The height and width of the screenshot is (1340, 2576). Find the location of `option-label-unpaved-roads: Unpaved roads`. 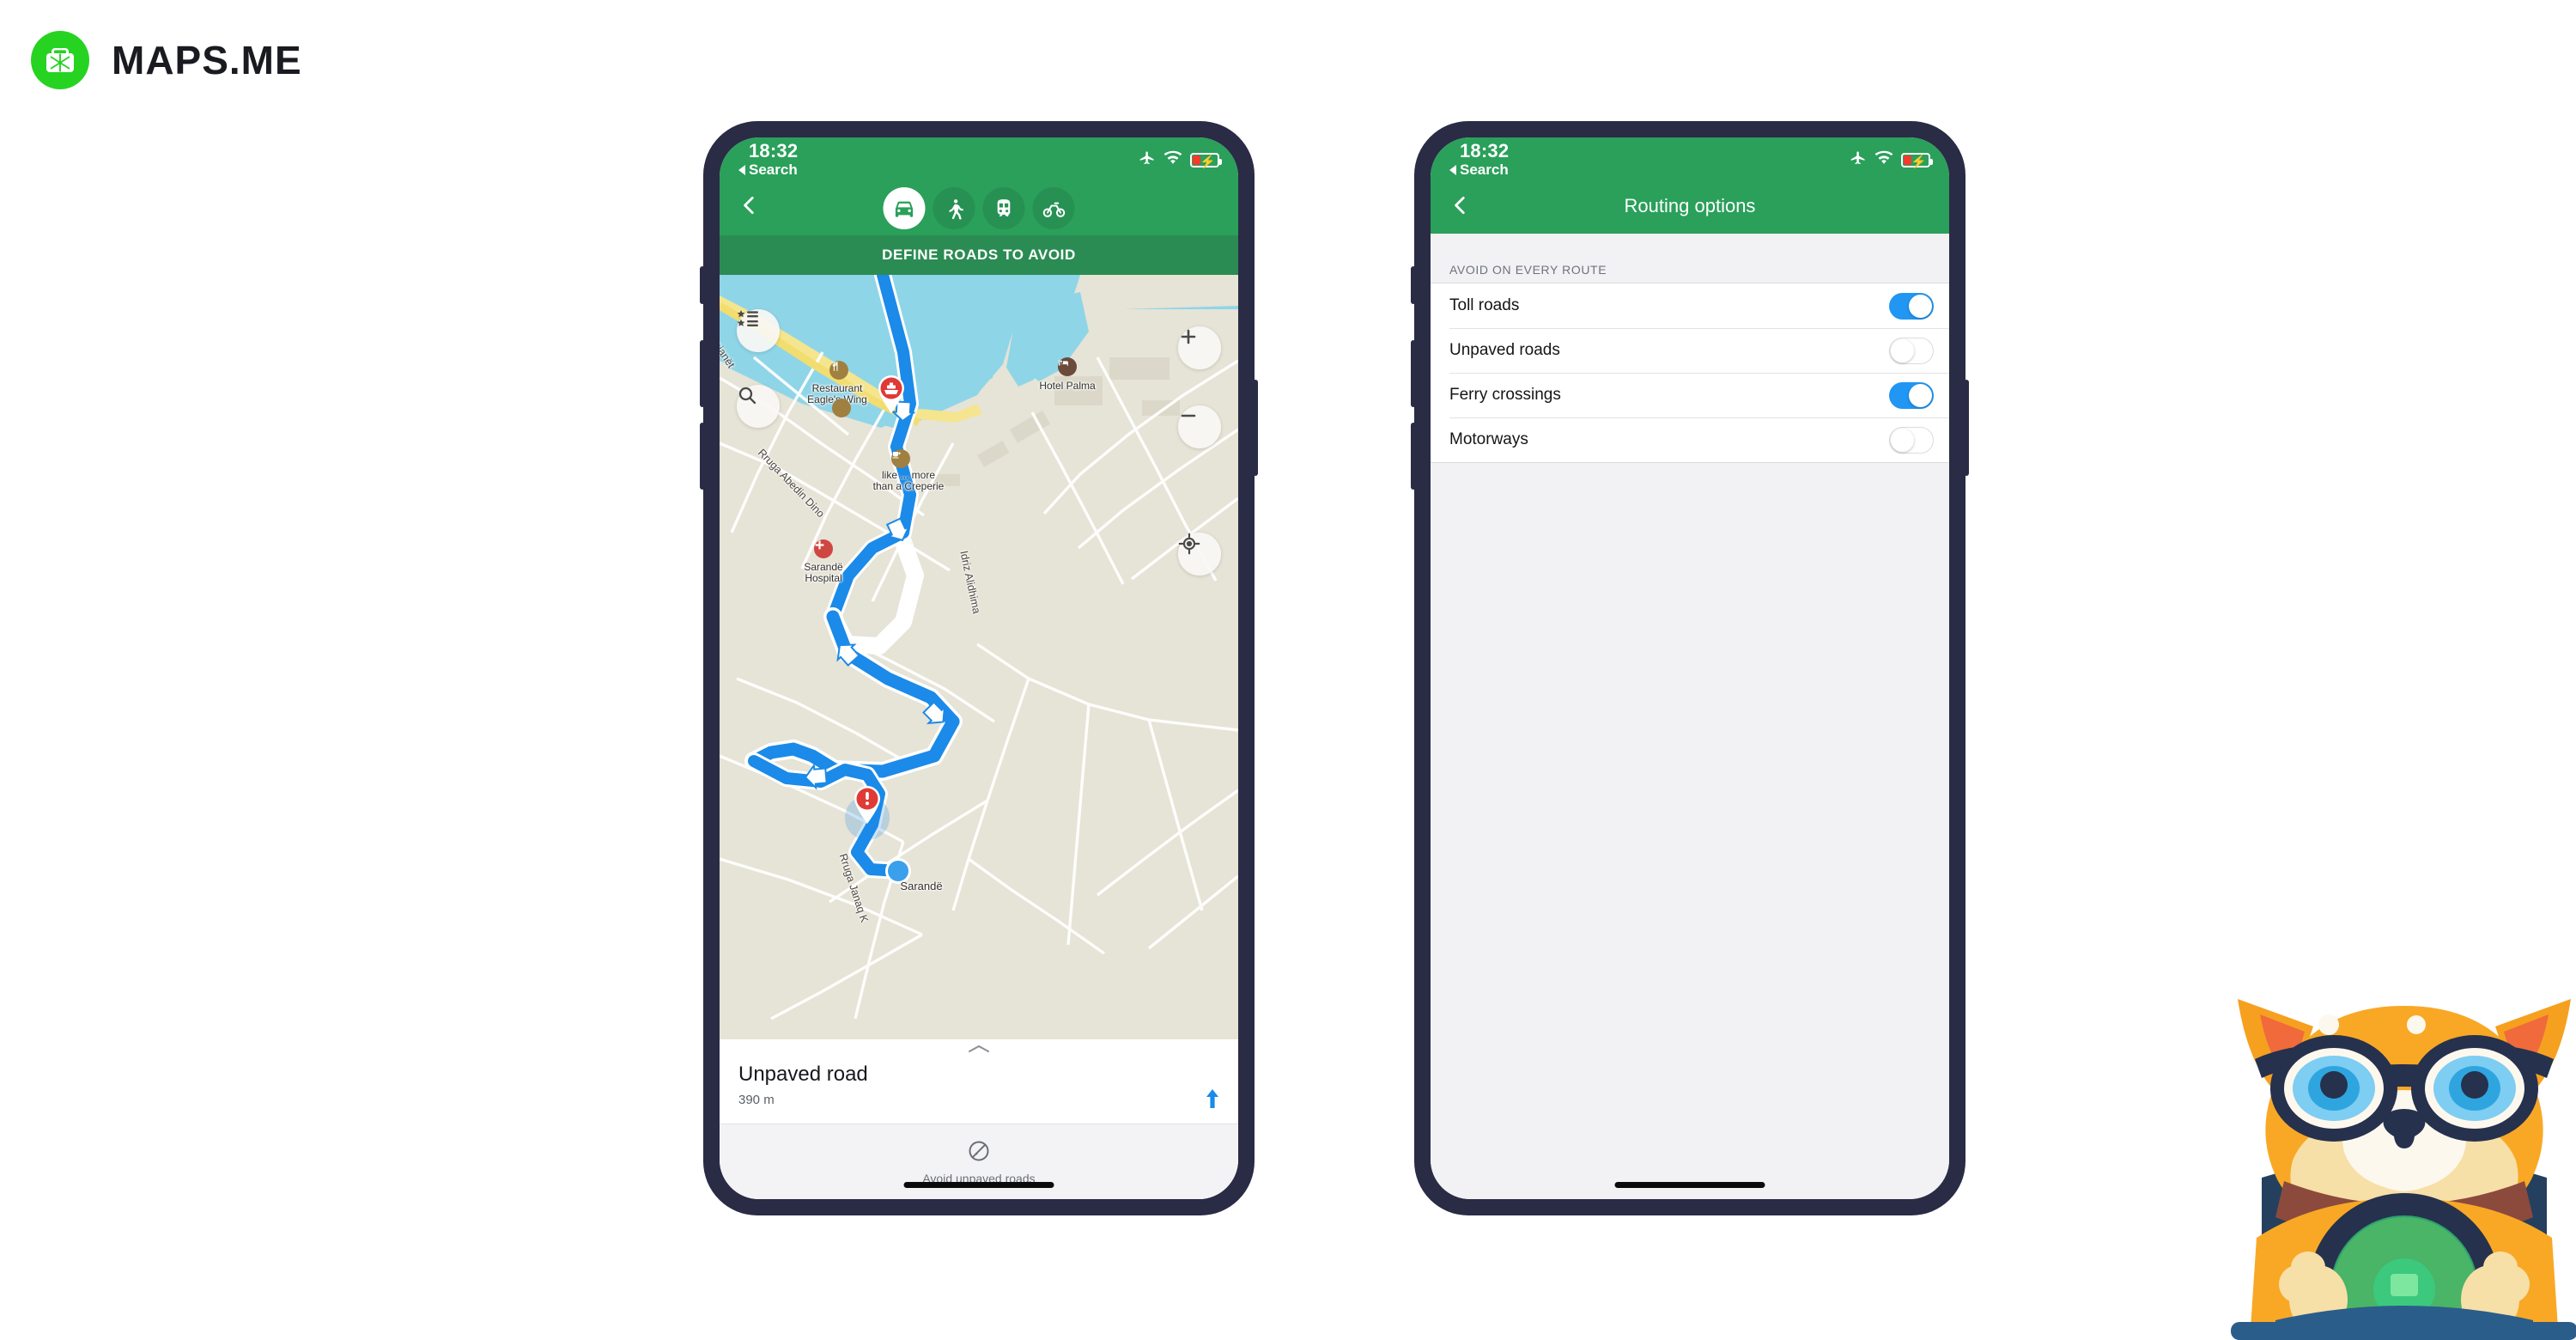

option-label-unpaved-roads: Unpaved roads is located at coordinates (1504, 350).